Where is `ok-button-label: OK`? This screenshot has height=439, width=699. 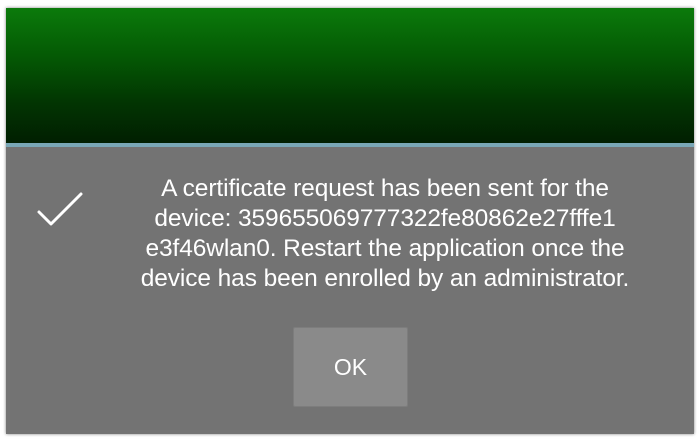 ok-button-label: OK is located at coordinates (350, 366).